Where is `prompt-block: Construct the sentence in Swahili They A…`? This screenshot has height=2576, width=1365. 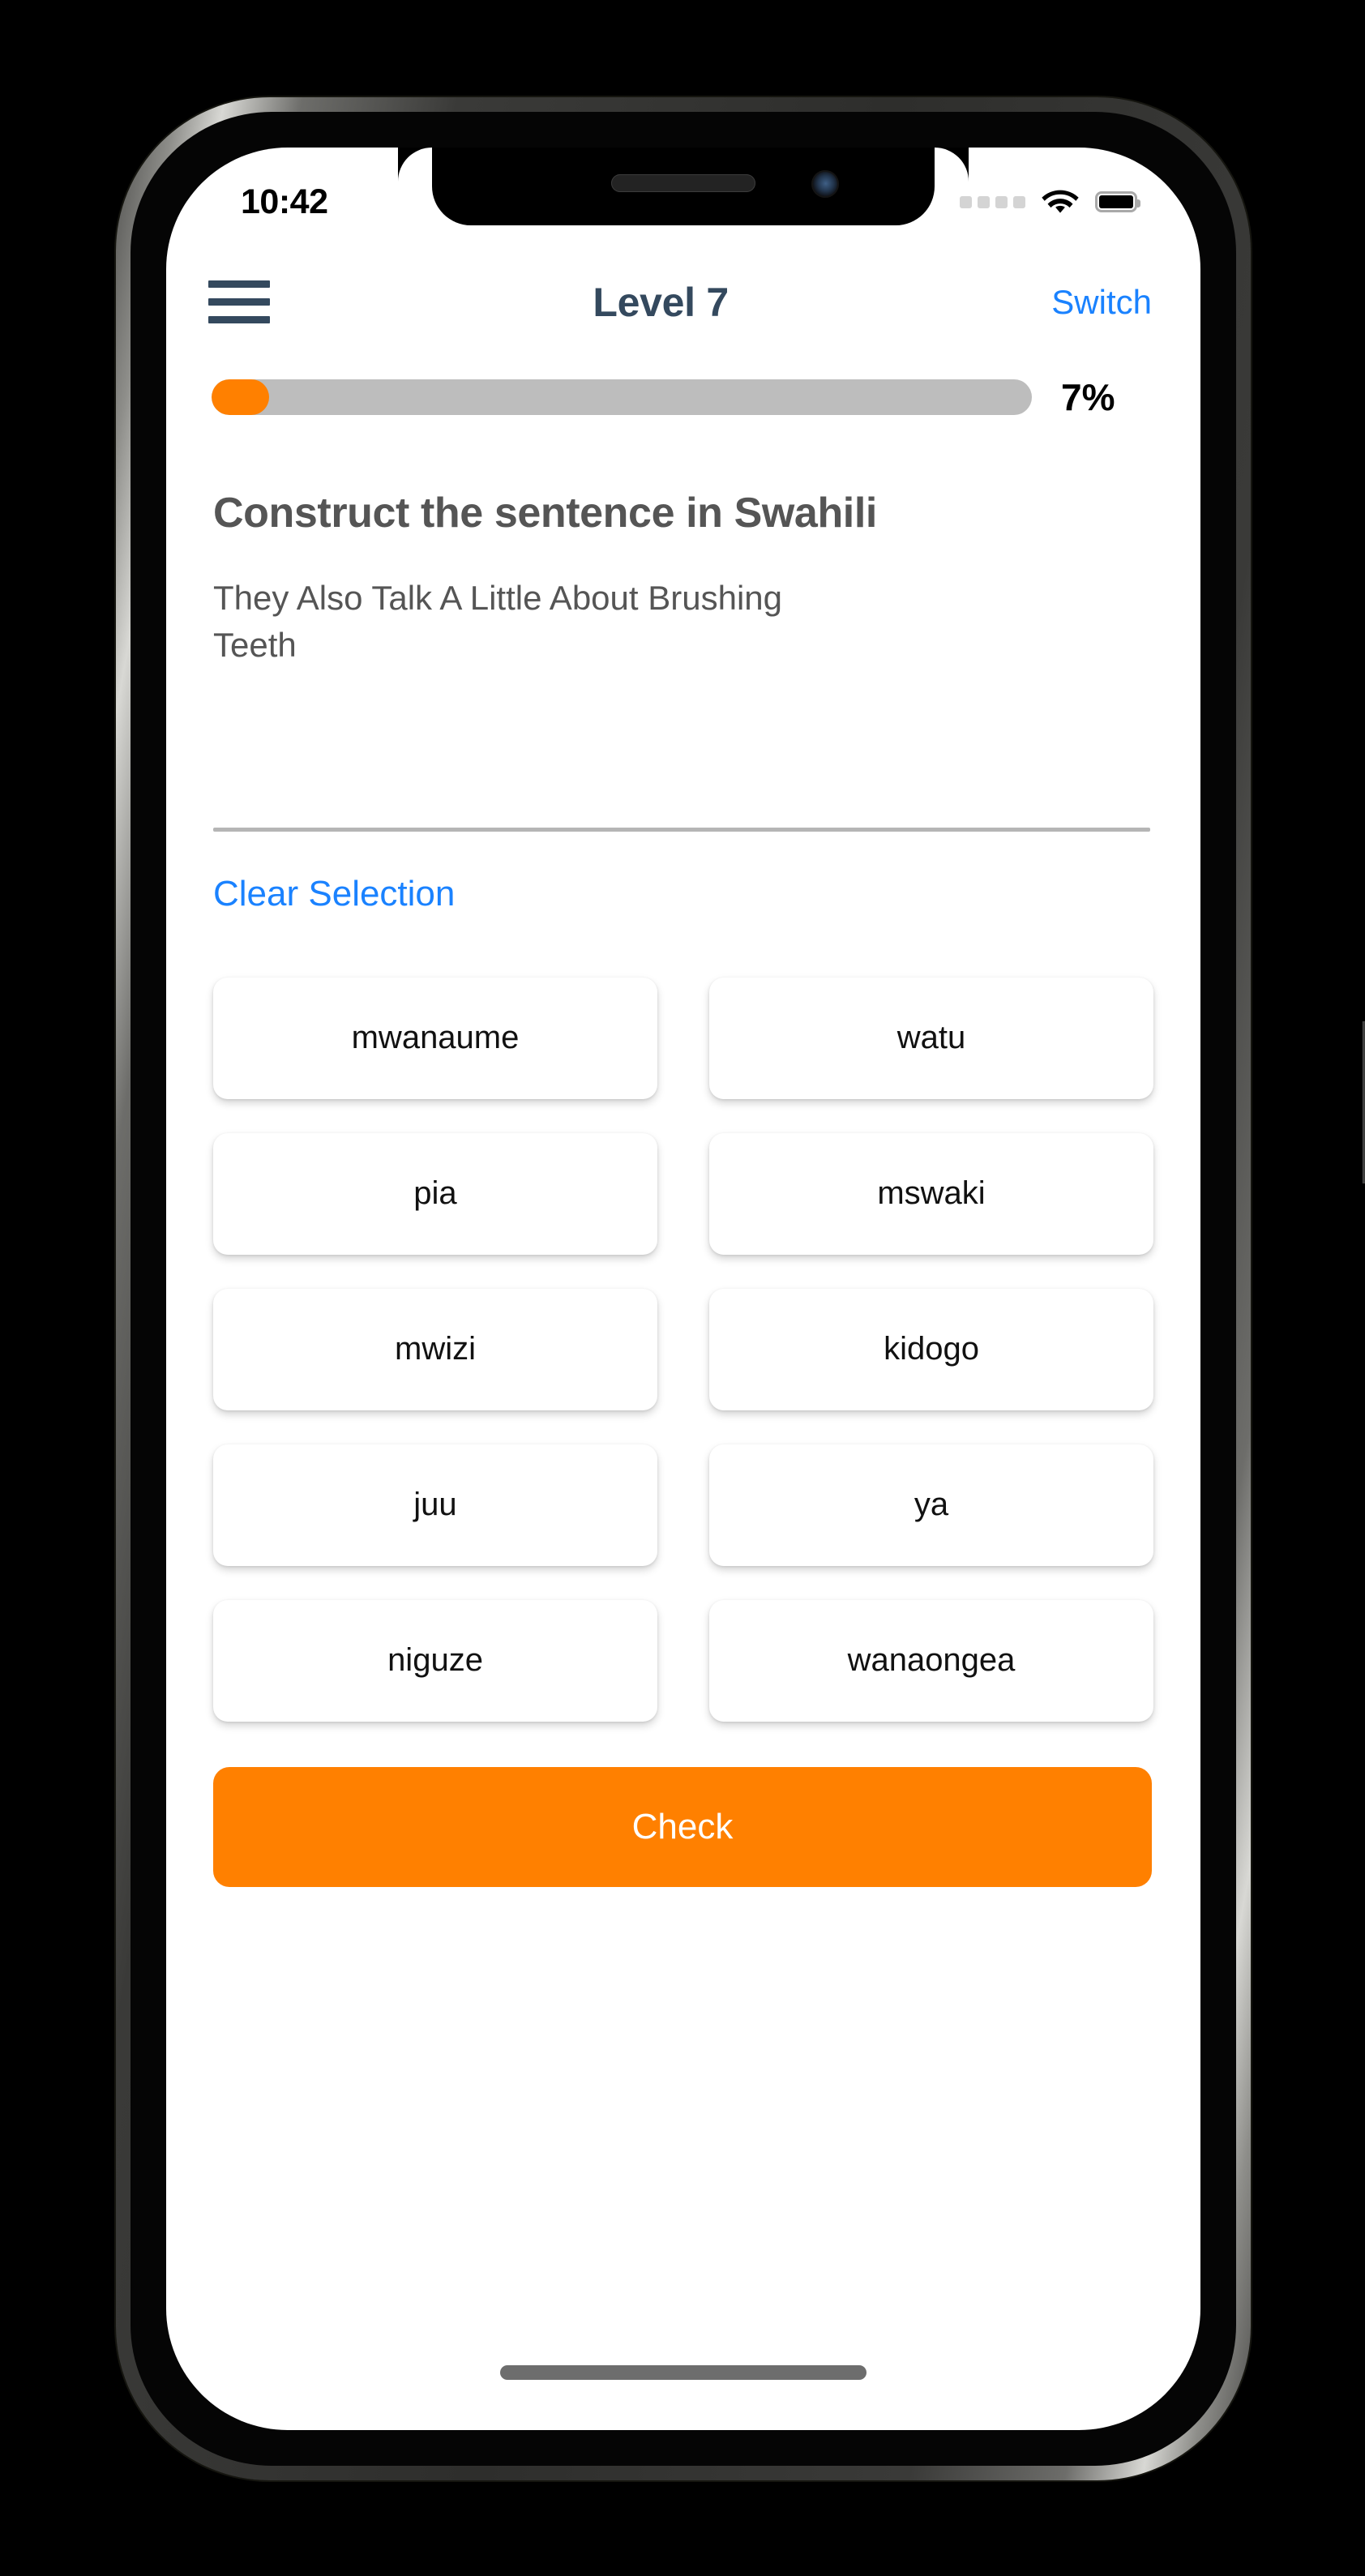
prompt-block: Construct the sentence in Swahili They A… is located at coordinates (683, 544).